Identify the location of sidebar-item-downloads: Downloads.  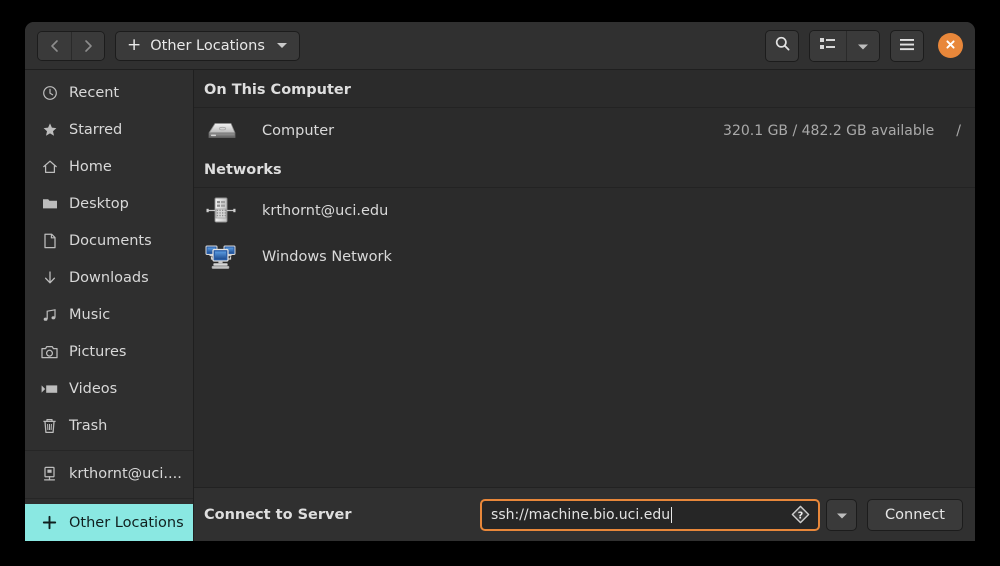
(109, 277).